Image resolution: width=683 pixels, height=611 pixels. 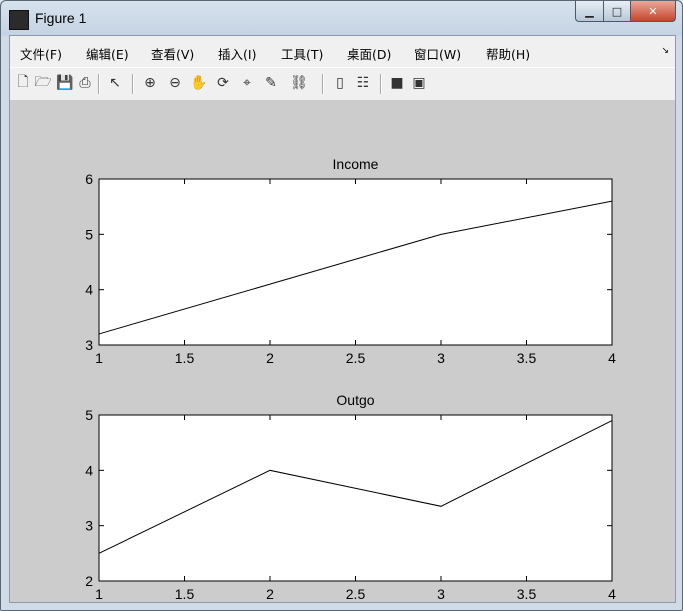 What do you see at coordinates (355, 400) in the screenshot?
I see `axes-title-2: Outgo` at bounding box center [355, 400].